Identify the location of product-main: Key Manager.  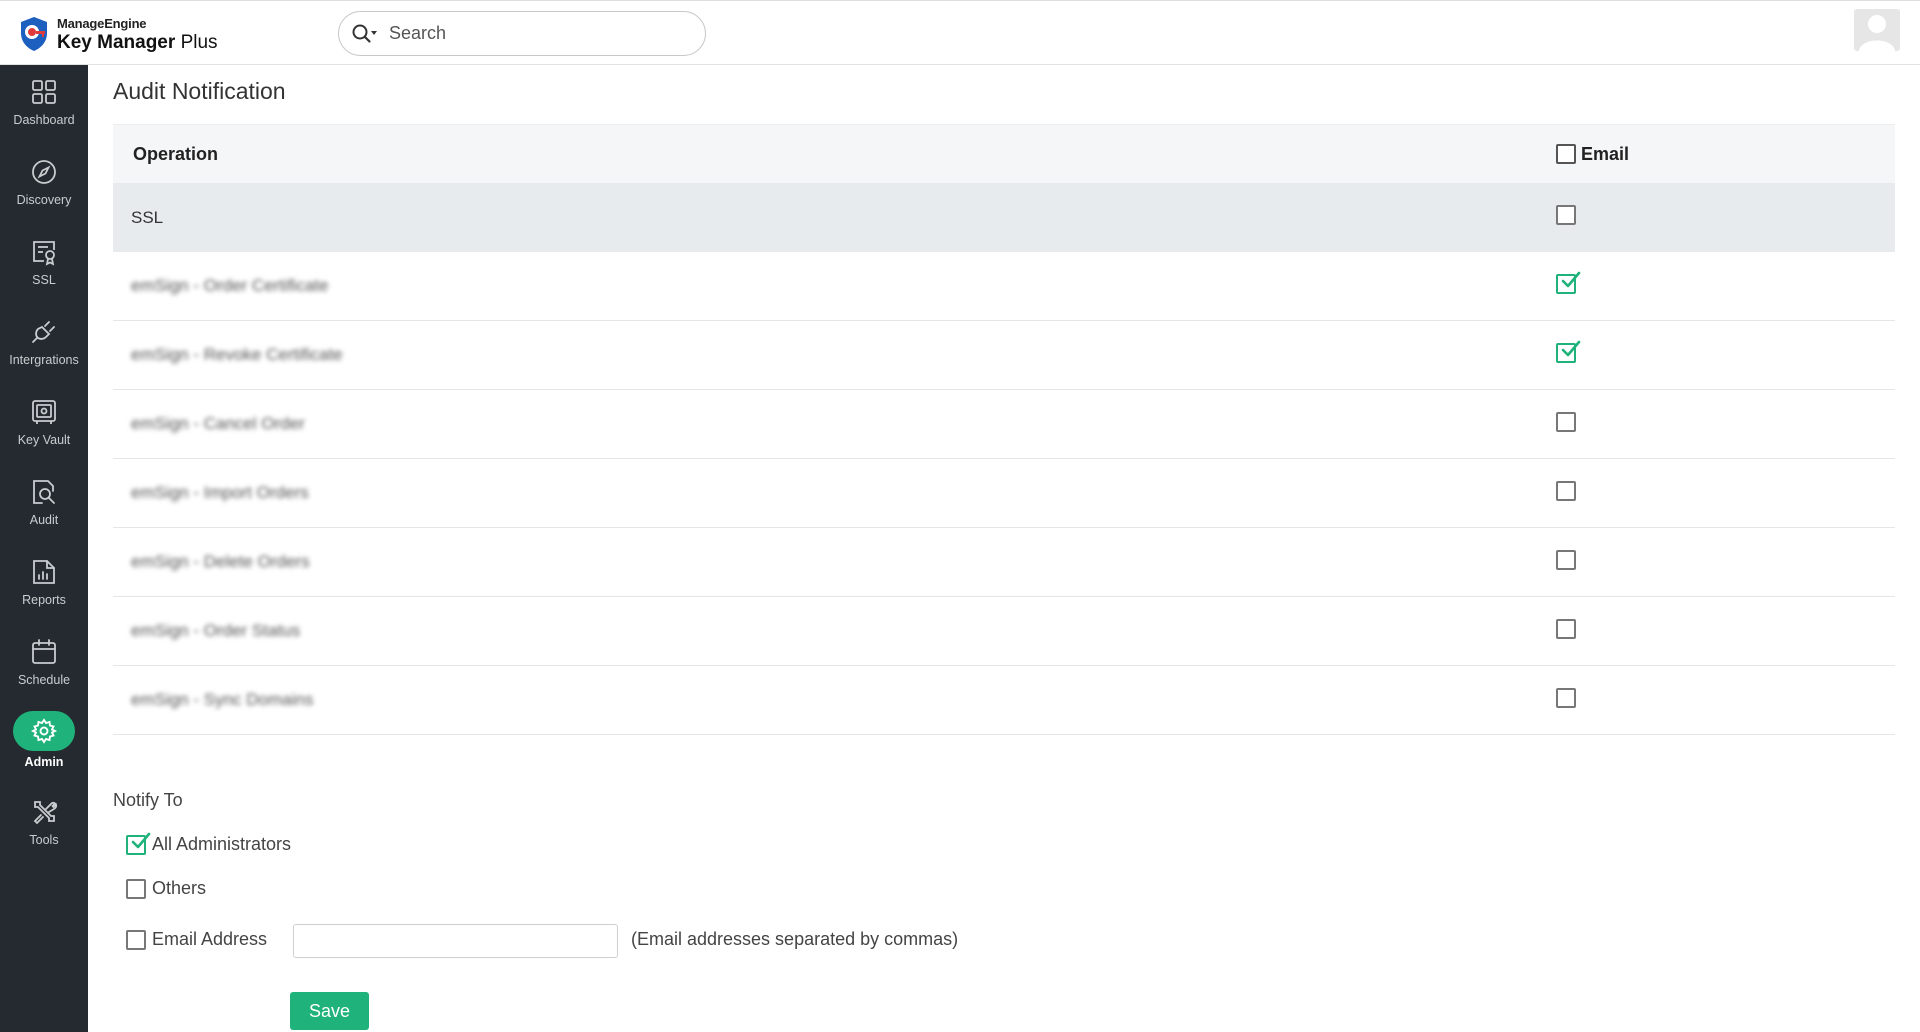
(116, 42).